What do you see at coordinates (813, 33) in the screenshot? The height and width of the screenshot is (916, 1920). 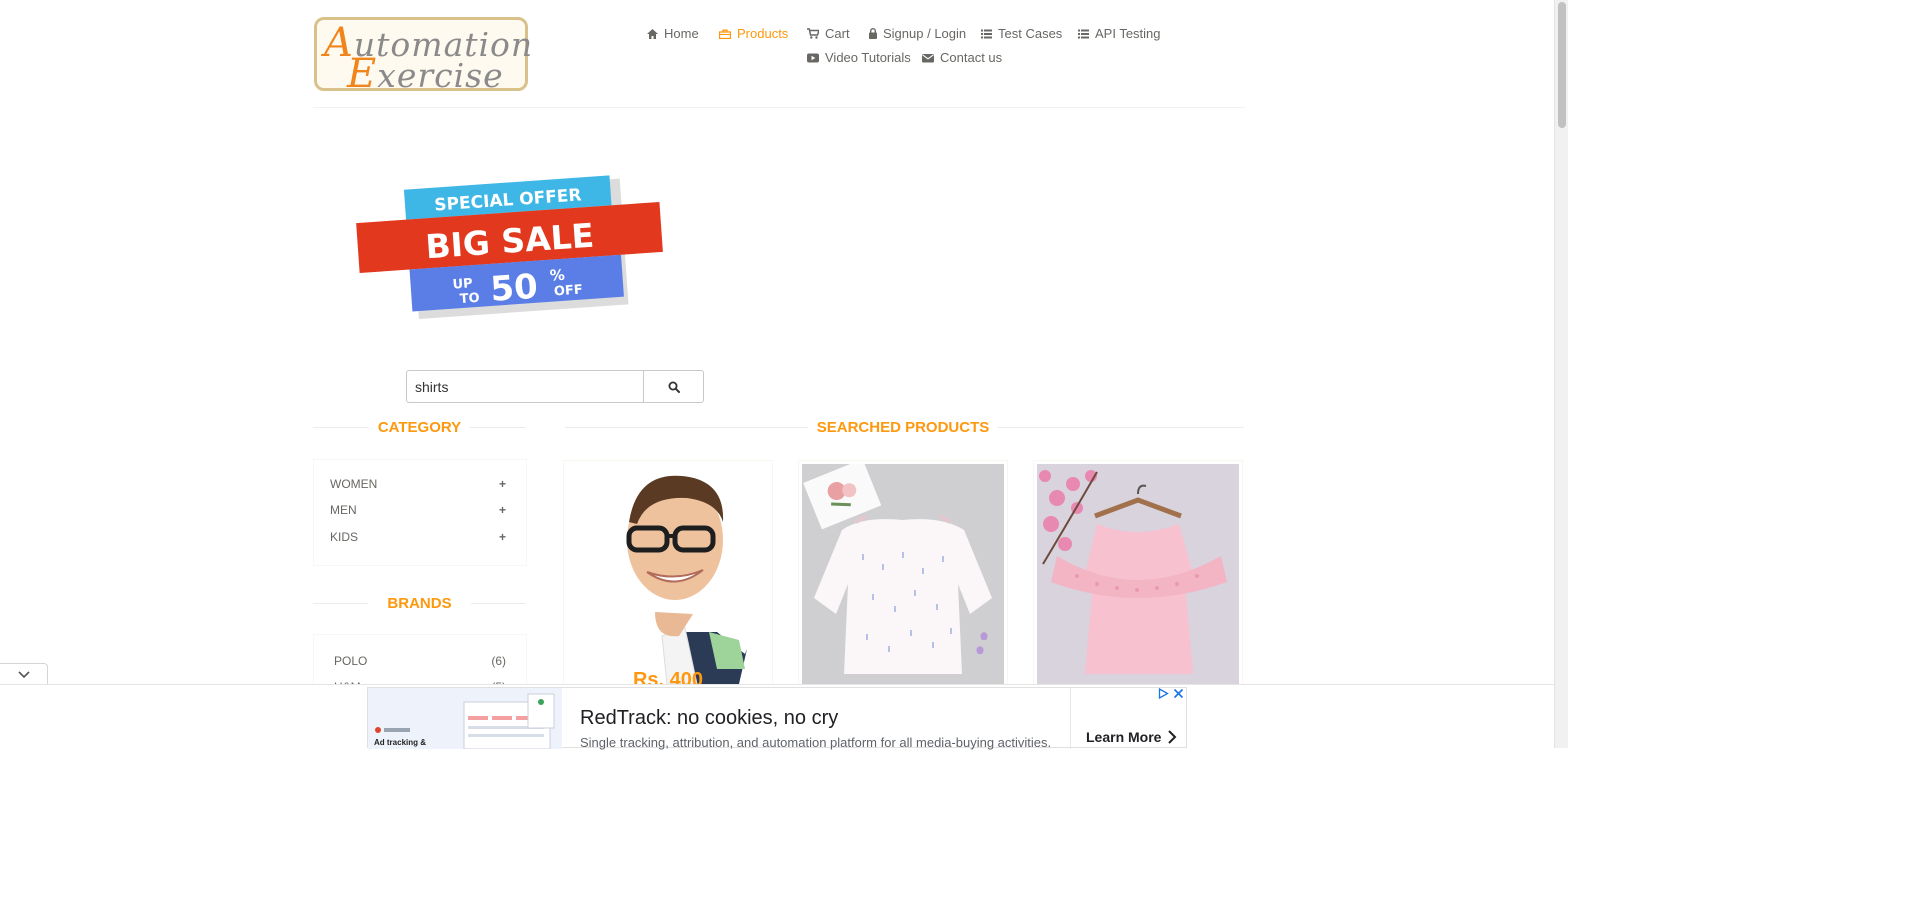 I see `cart-icon` at bounding box center [813, 33].